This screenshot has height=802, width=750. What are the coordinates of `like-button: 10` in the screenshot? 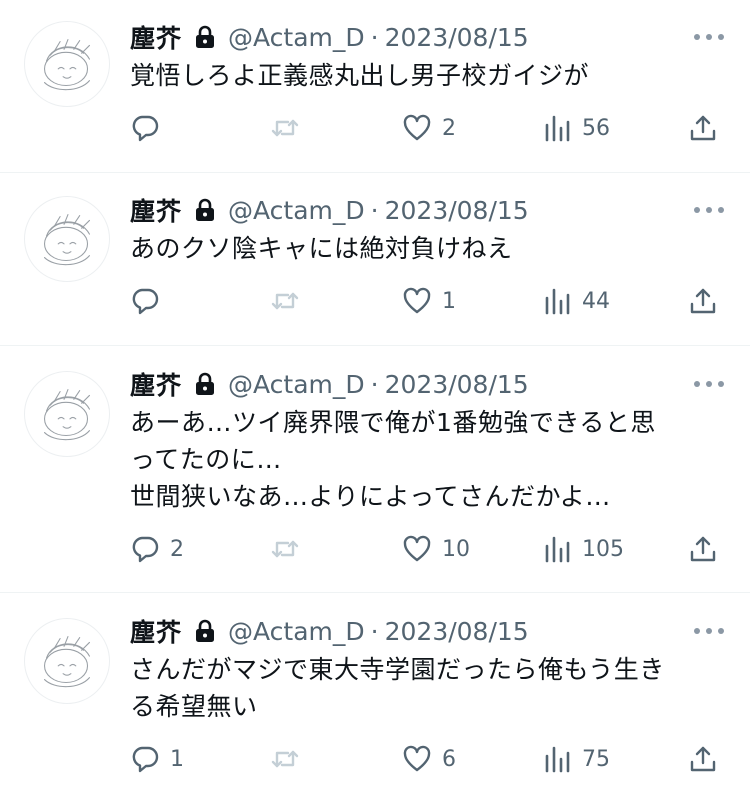 It's located at (436, 549).